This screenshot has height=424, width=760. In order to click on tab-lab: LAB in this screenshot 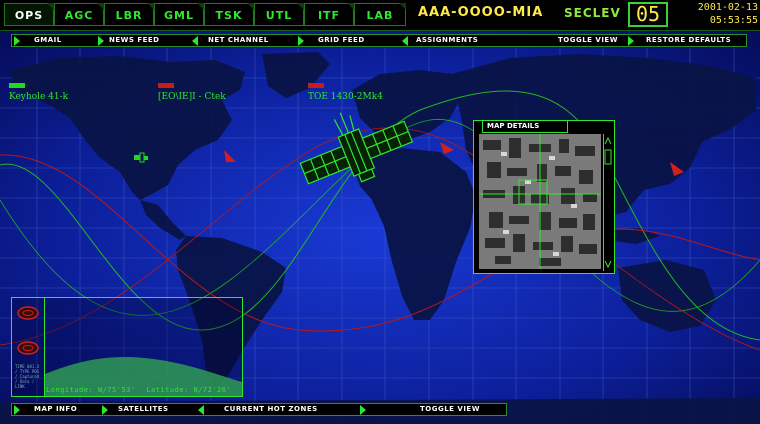, I will do `click(380, 14)`.